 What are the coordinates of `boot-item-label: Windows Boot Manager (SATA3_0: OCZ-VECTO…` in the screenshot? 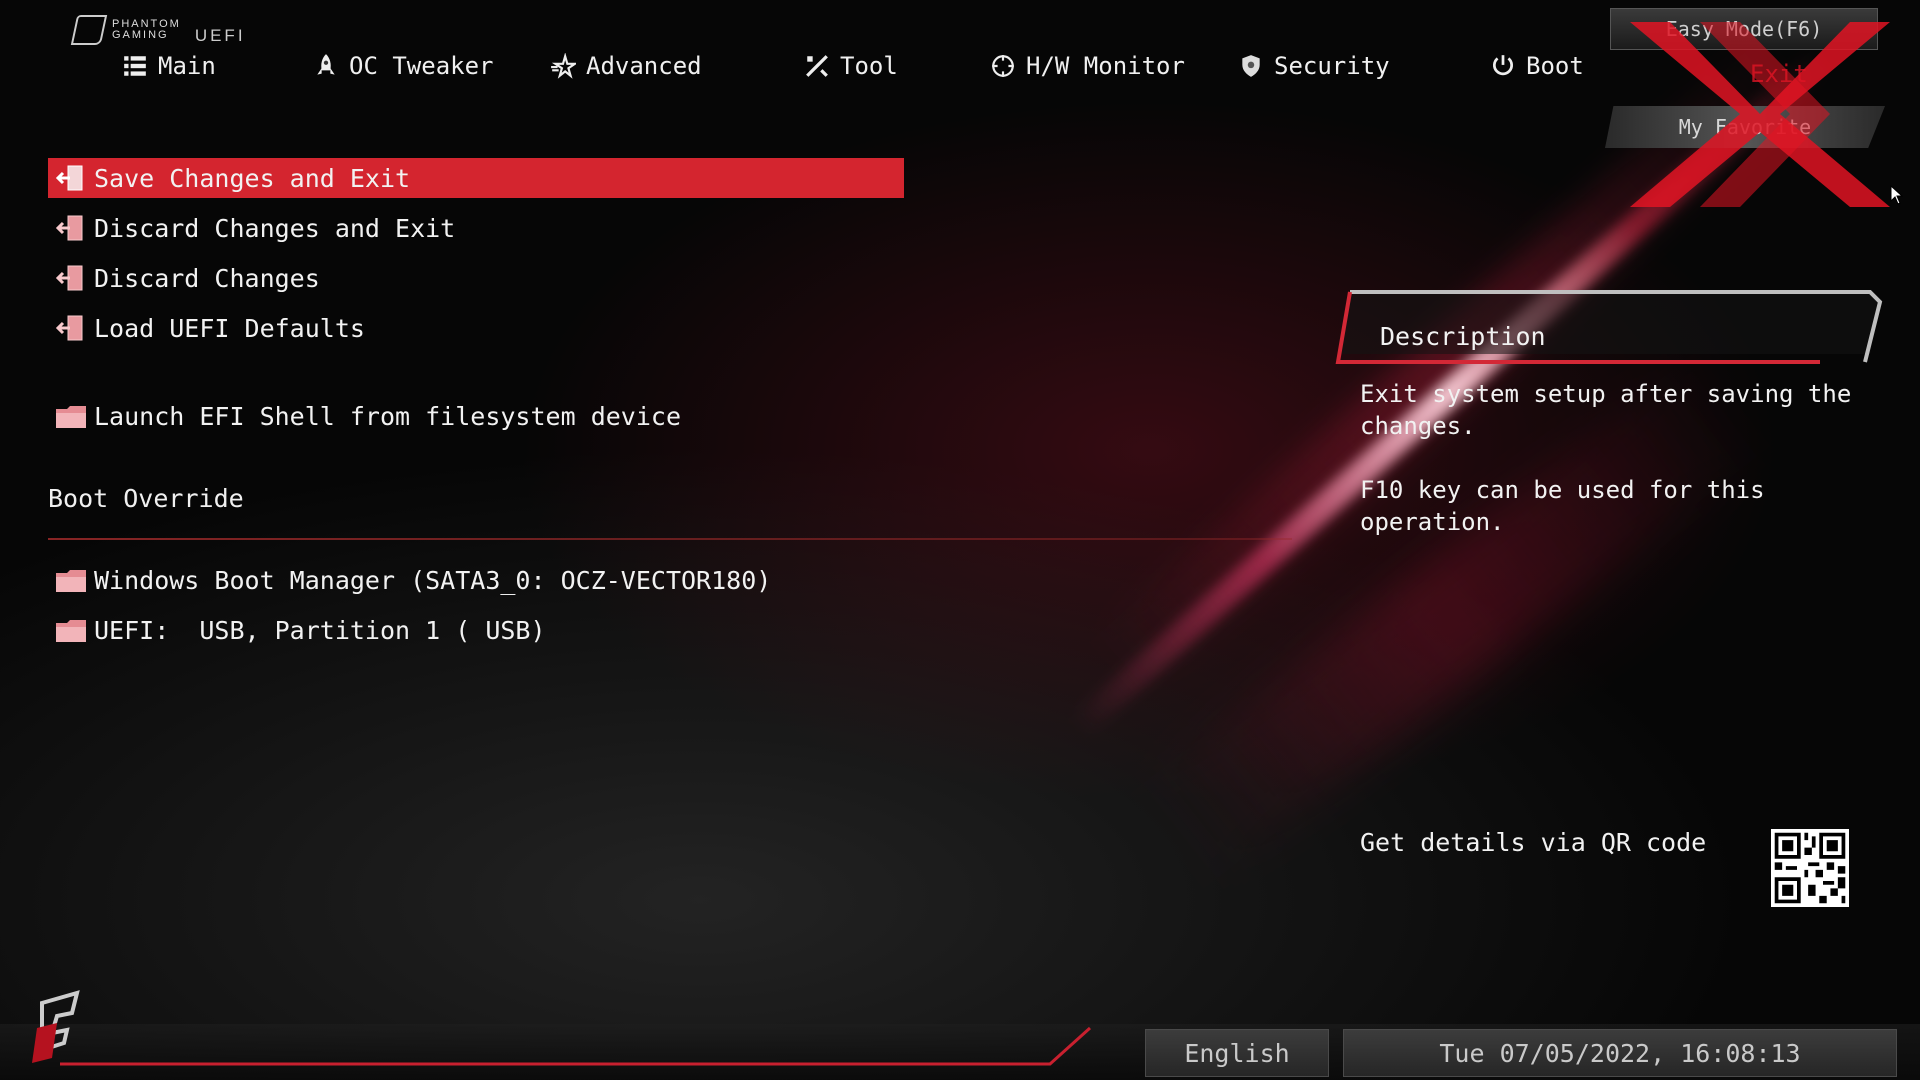 It's located at (433, 580).